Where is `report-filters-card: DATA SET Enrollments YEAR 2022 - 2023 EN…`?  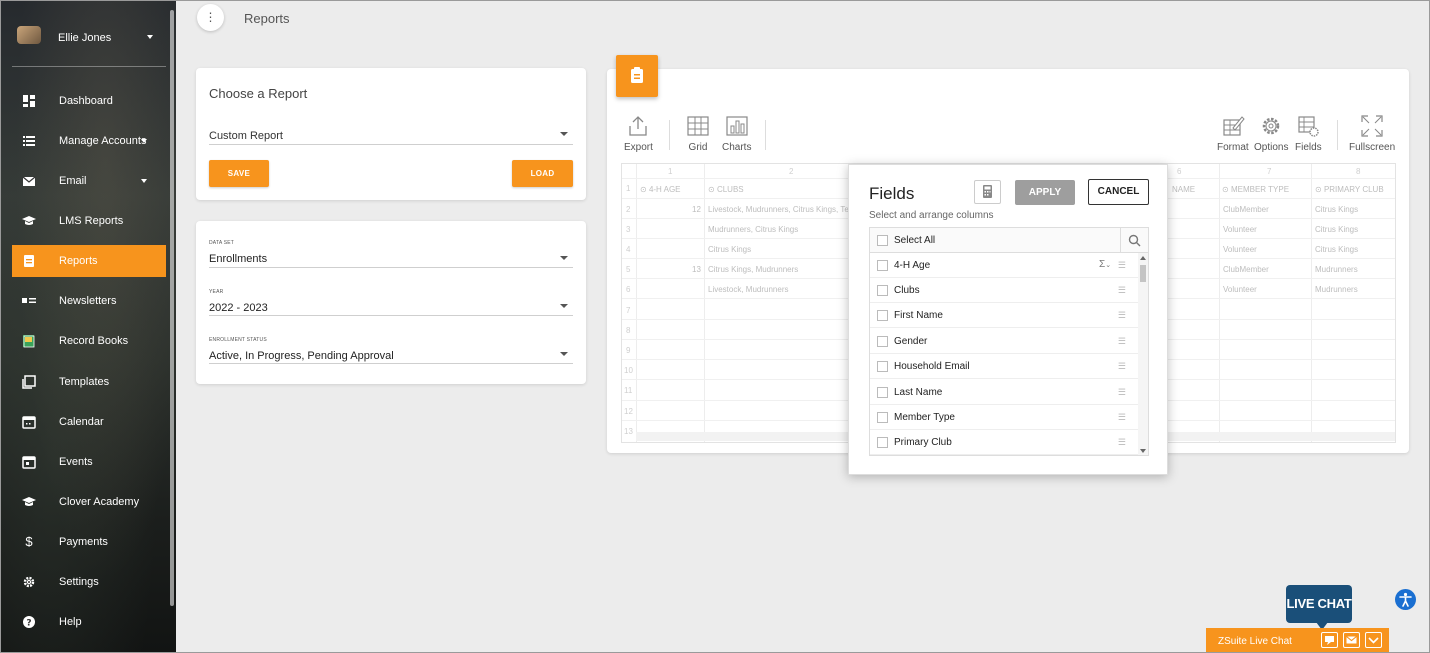
report-filters-card: DATA SET Enrollments YEAR 2022 - 2023 EN… is located at coordinates (391, 302).